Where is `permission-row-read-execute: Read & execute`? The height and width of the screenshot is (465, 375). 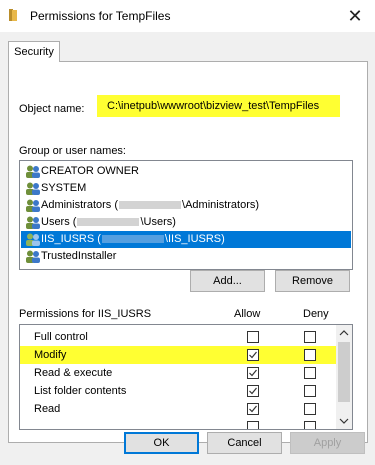
permission-row-read-execute: Read & execute is located at coordinates (178, 373).